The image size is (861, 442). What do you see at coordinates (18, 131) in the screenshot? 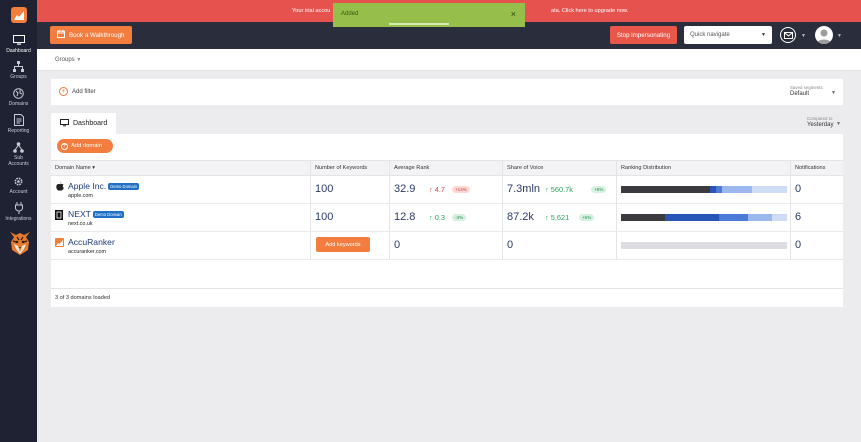
I see `sidebar-item-label: Reporting` at bounding box center [18, 131].